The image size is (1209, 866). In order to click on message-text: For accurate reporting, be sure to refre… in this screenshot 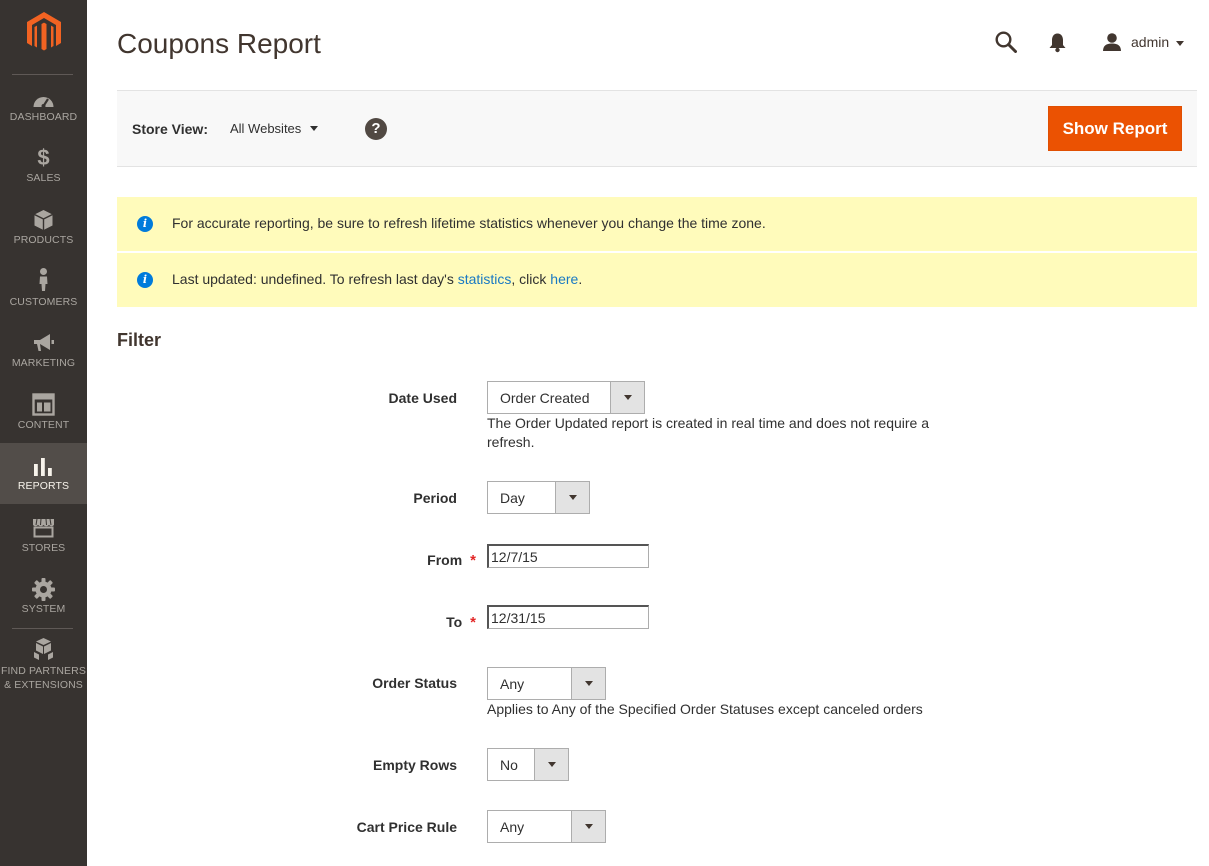, I will do `click(469, 223)`.